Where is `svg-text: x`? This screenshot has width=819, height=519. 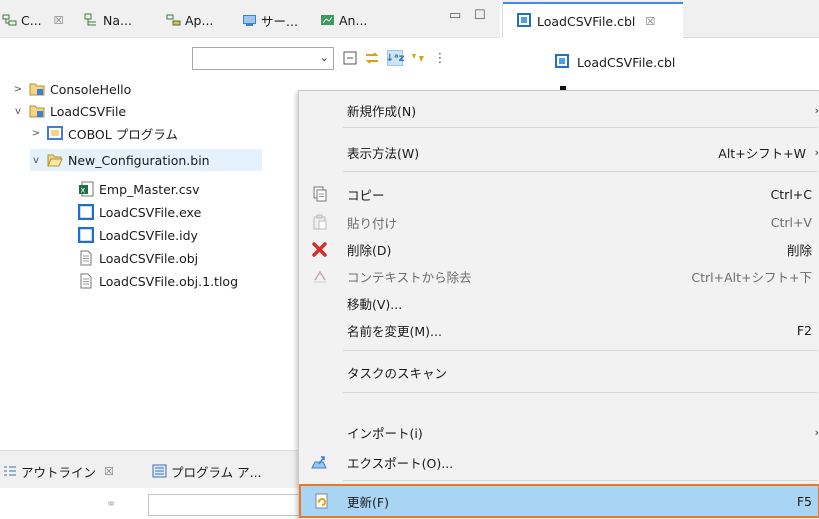
svg-text: x is located at coordinates (83, 190).